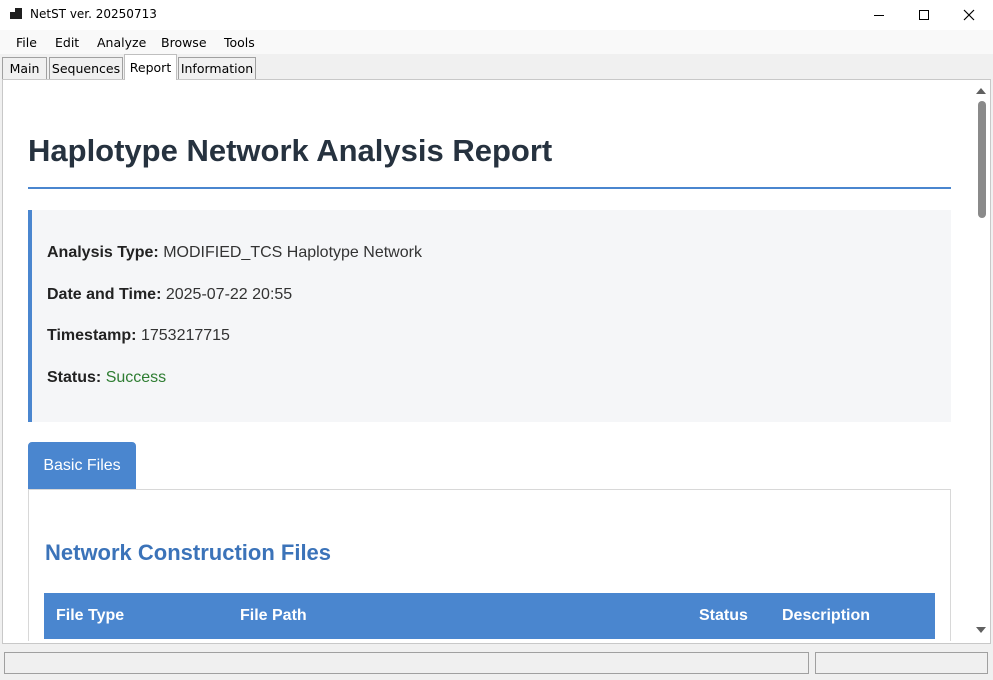 Image resolution: width=993 pixels, height=680 pixels. Describe the element at coordinates (104, 294) in the screenshot. I see `datetime-label: Date and Time:` at that location.